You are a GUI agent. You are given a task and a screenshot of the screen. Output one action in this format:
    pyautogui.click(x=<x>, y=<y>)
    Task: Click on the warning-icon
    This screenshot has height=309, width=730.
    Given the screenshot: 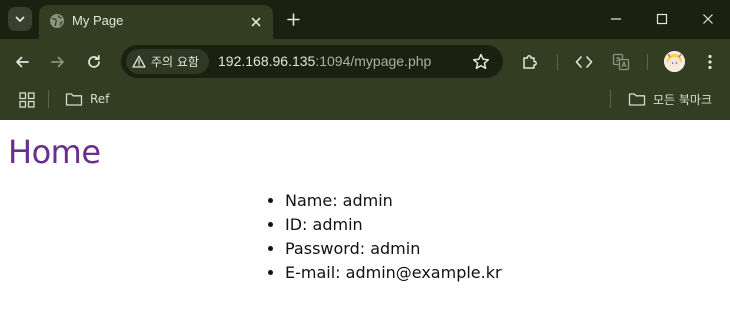 What is the action you would take?
    pyautogui.click(x=139, y=61)
    